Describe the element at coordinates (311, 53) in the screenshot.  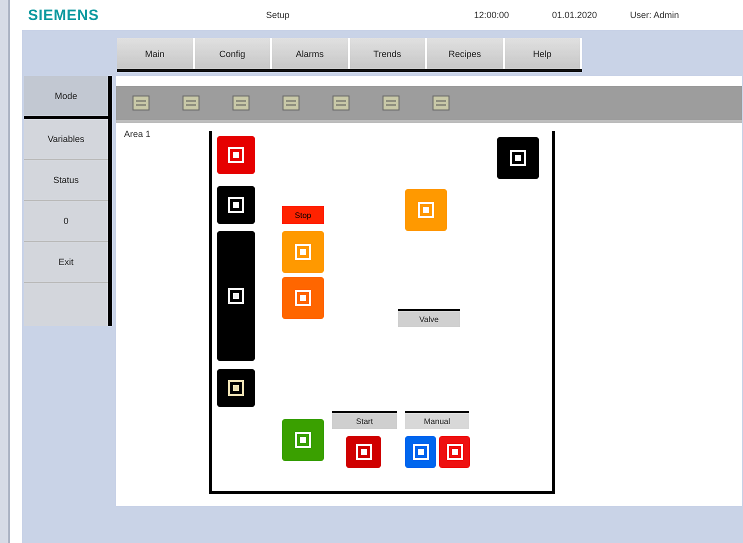
I see `nav-tab: Alarms` at that location.